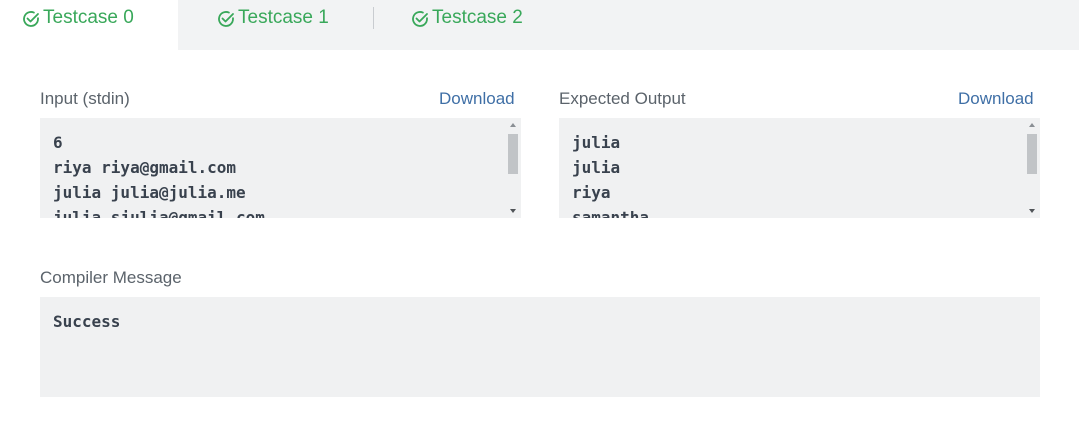  What do you see at coordinates (799, 168) in the screenshot?
I see `expected-output-textarea: julia julia riya samantha` at bounding box center [799, 168].